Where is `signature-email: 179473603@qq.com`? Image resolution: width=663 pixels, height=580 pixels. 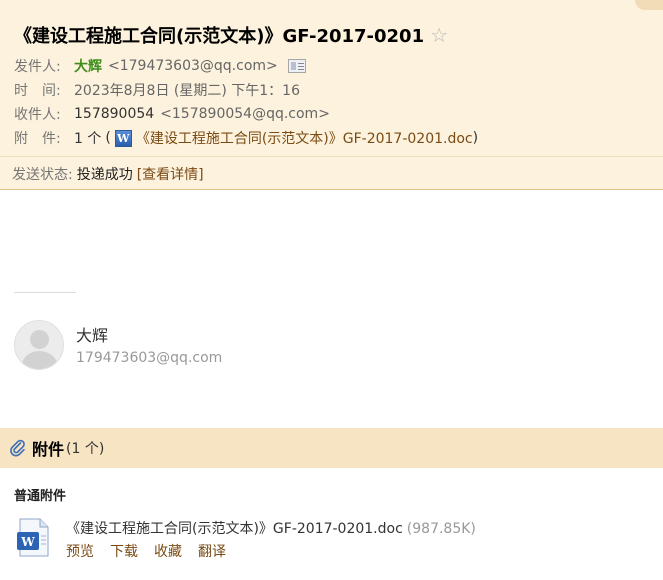 signature-email: 179473603@qq.com is located at coordinates (149, 358).